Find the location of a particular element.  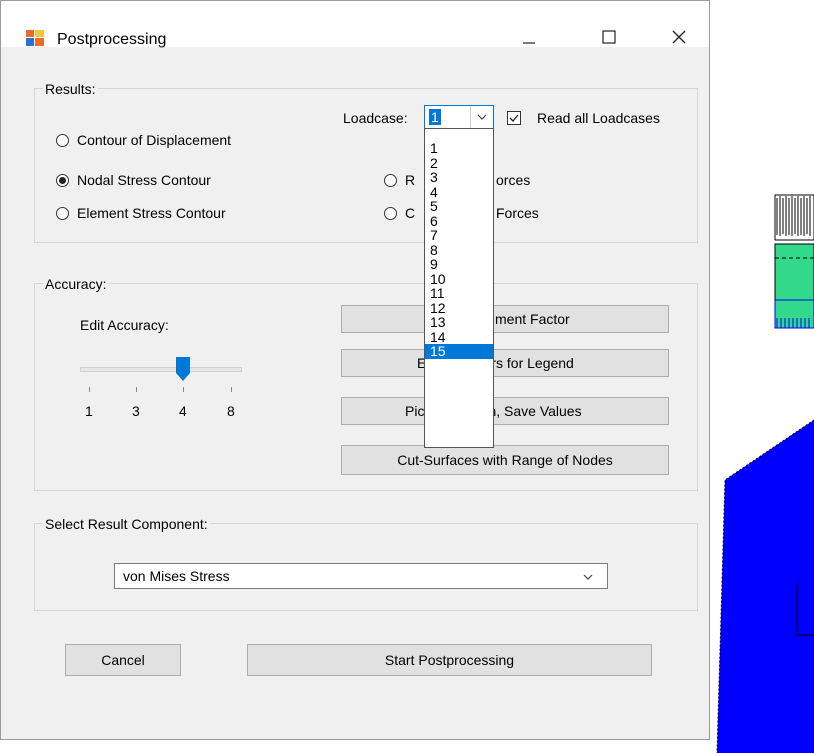

close-icon is located at coordinates (679, 37).